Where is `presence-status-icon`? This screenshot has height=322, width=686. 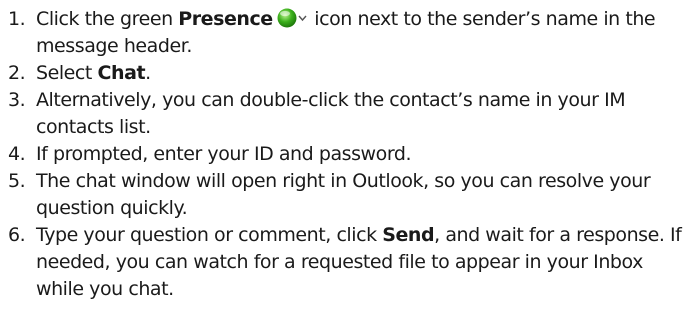 presence-status-icon is located at coordinates (292, 18).